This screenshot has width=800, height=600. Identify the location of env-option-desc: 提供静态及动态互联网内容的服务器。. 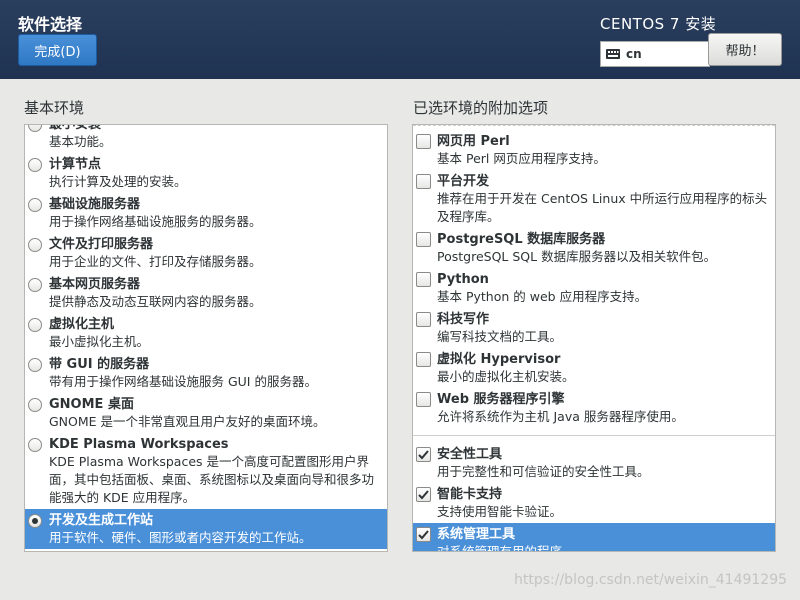
(155, 301).